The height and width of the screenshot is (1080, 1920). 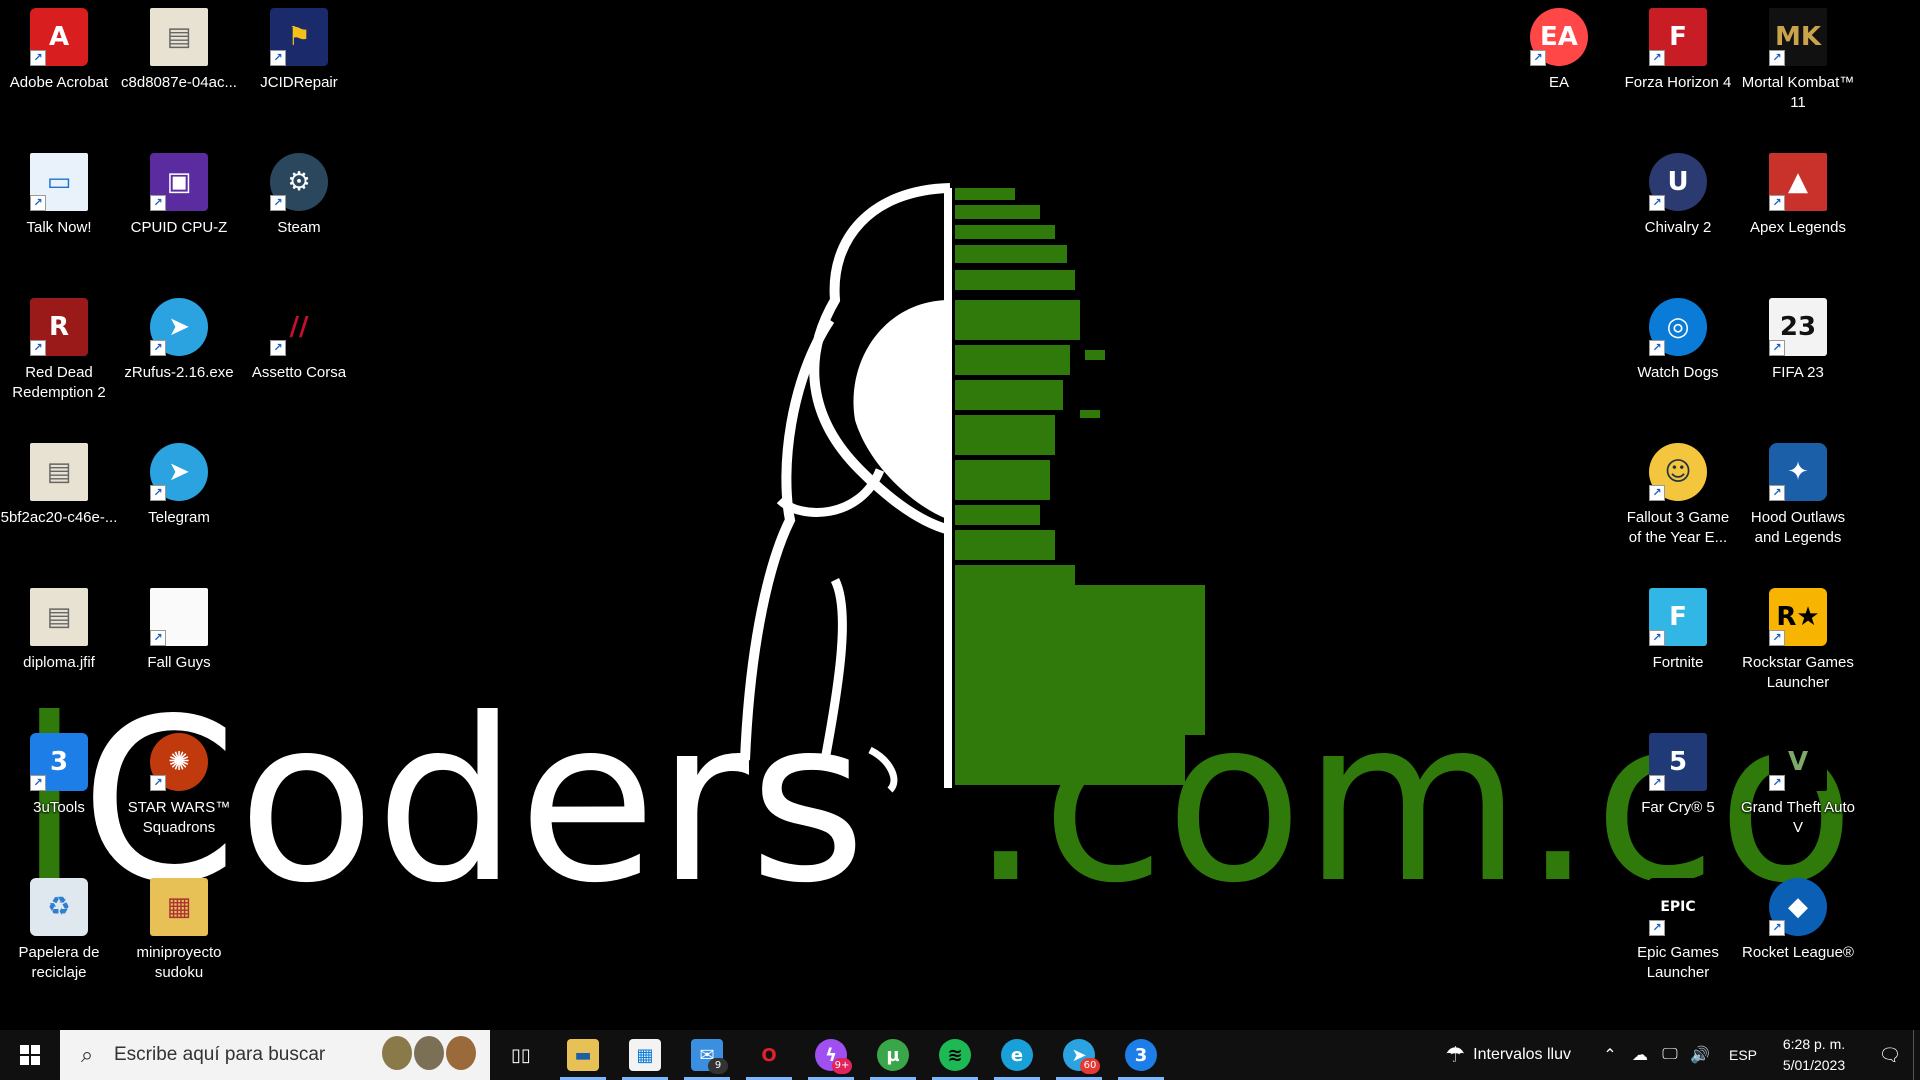 What do you see at coordinates (769, 1055) in the screenshot?
I see `taskbar-app-opera: O` at bounding box center [769, 1055].